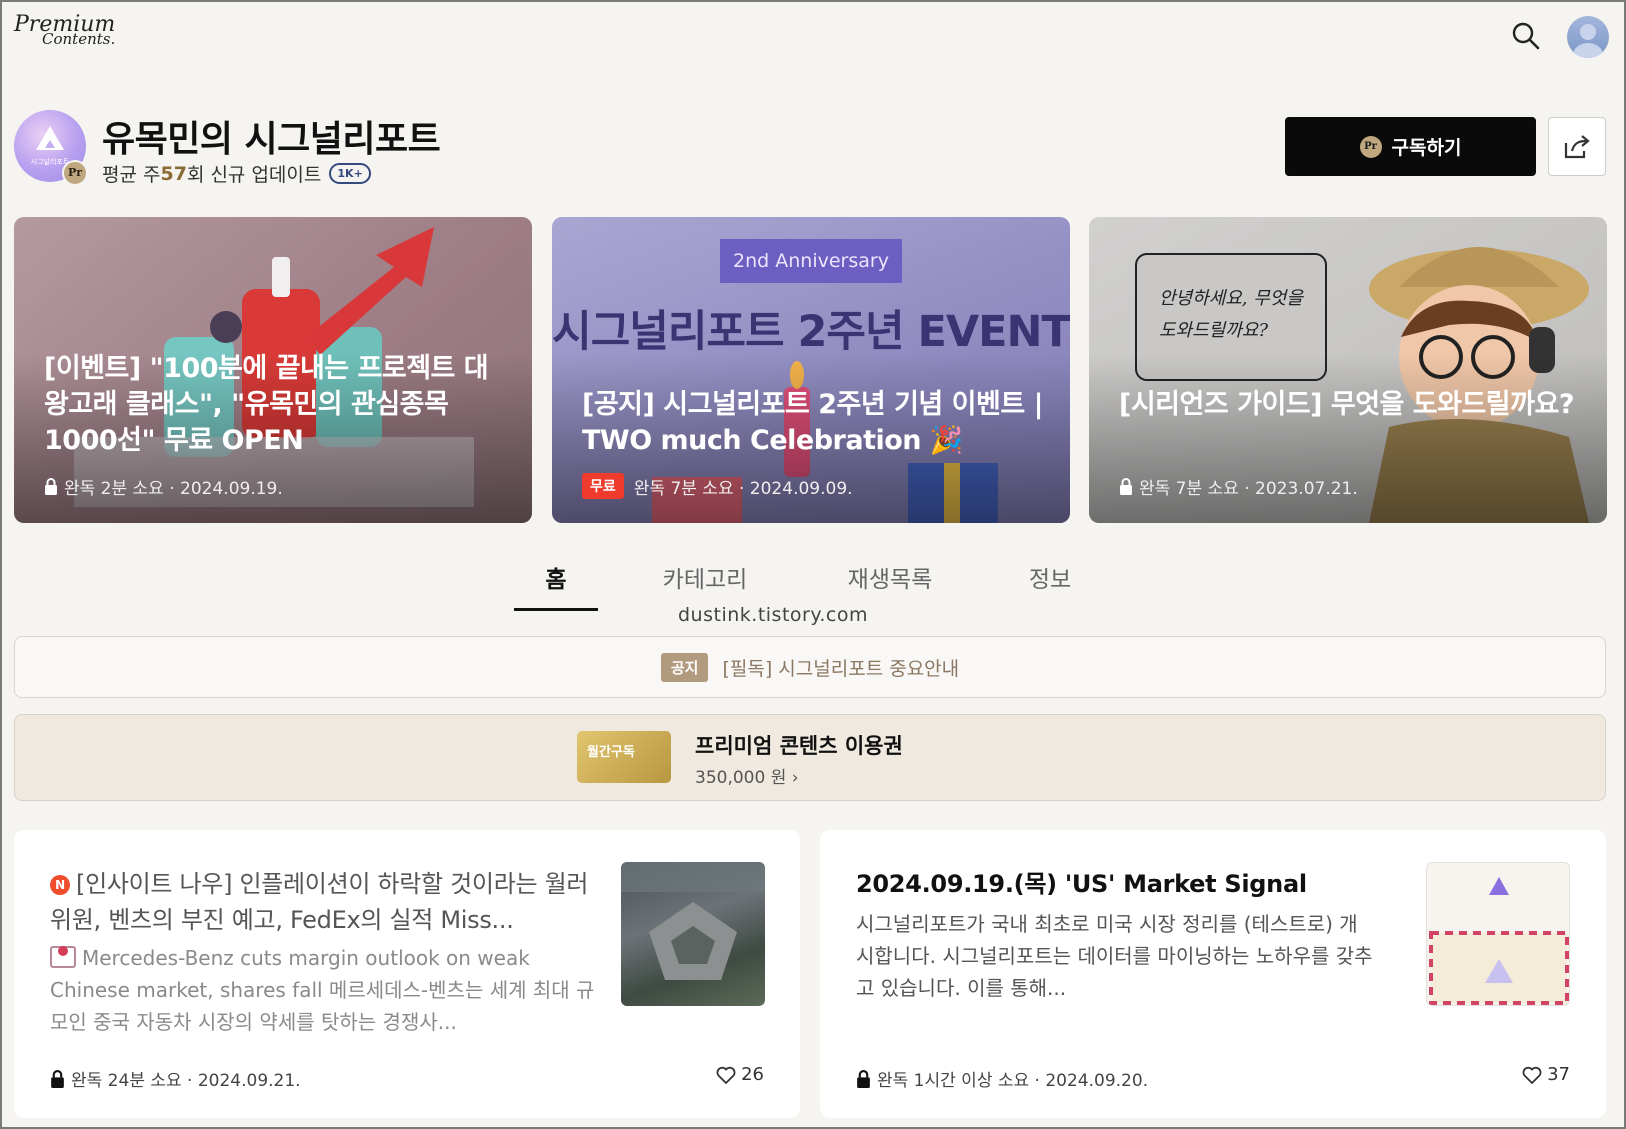 This screenshot has height=1129, width=1626. I want to click on subscribe-button: Pr 구독하기, so click(1410, 146).